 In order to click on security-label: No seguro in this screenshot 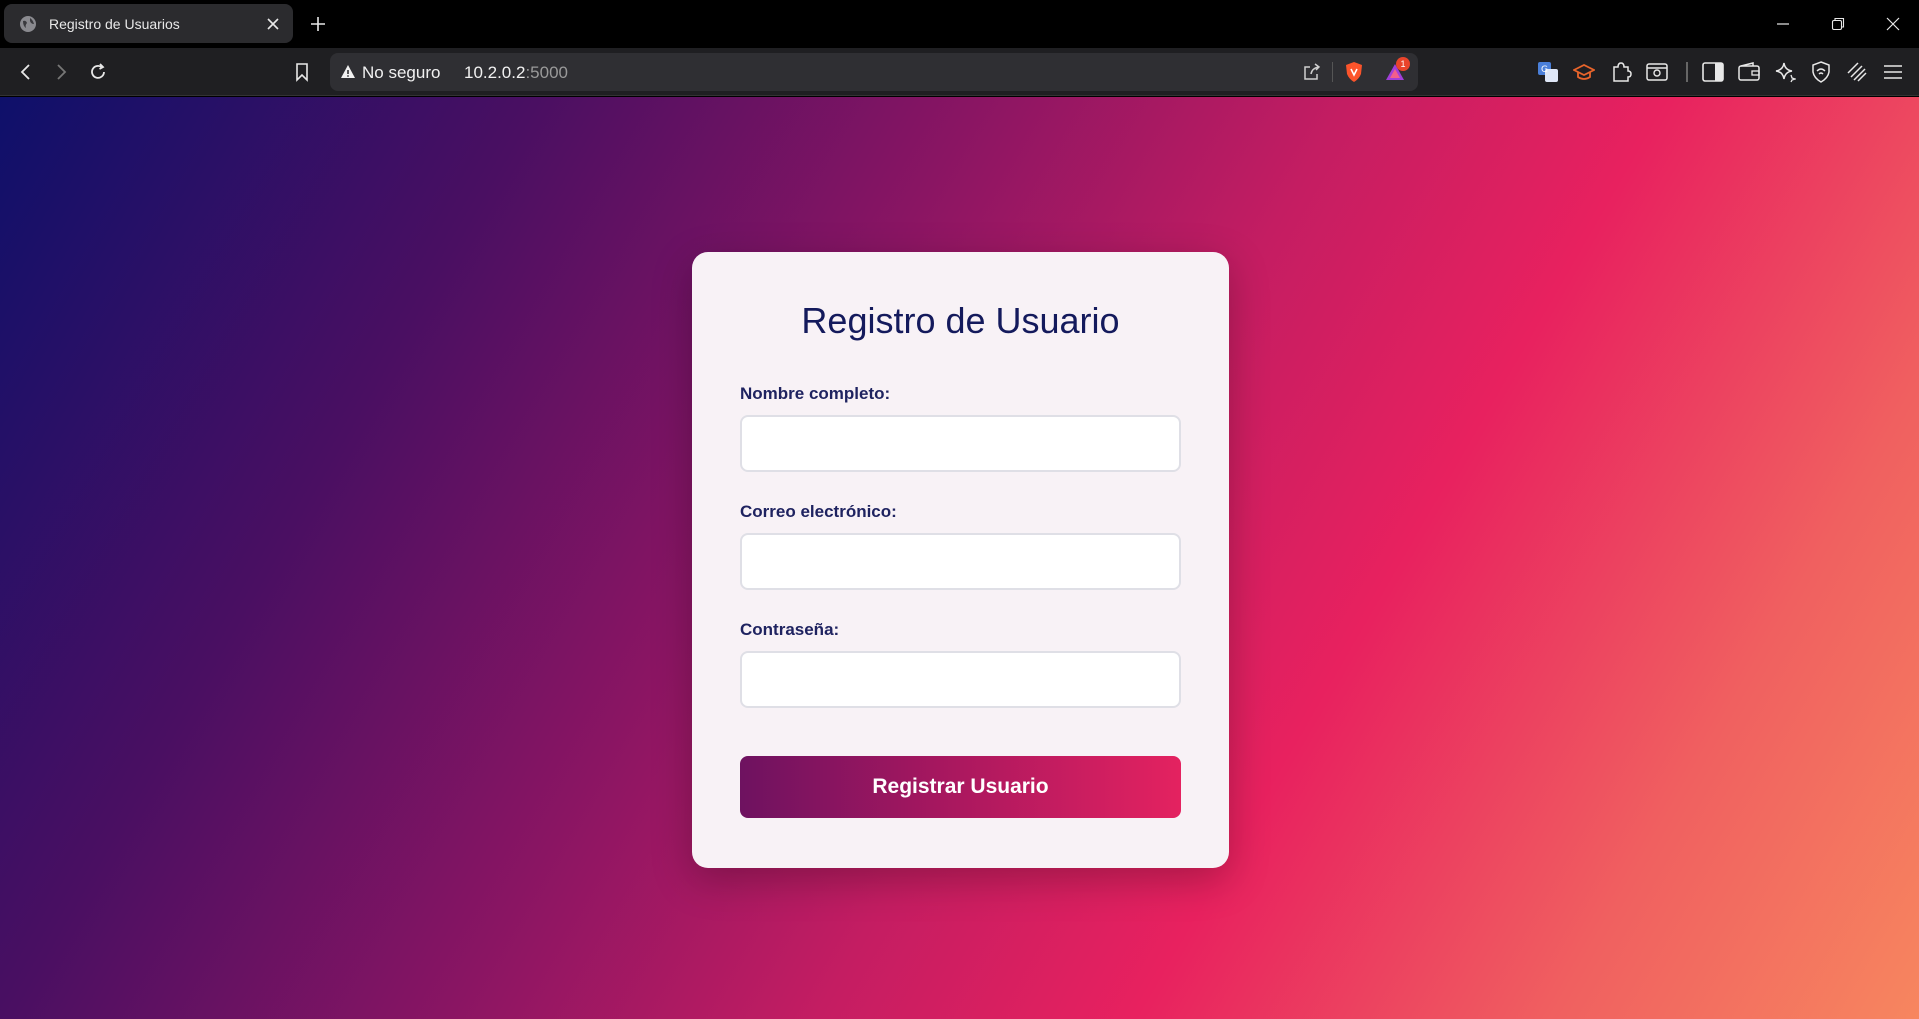, I will do `click(401, 73)`.